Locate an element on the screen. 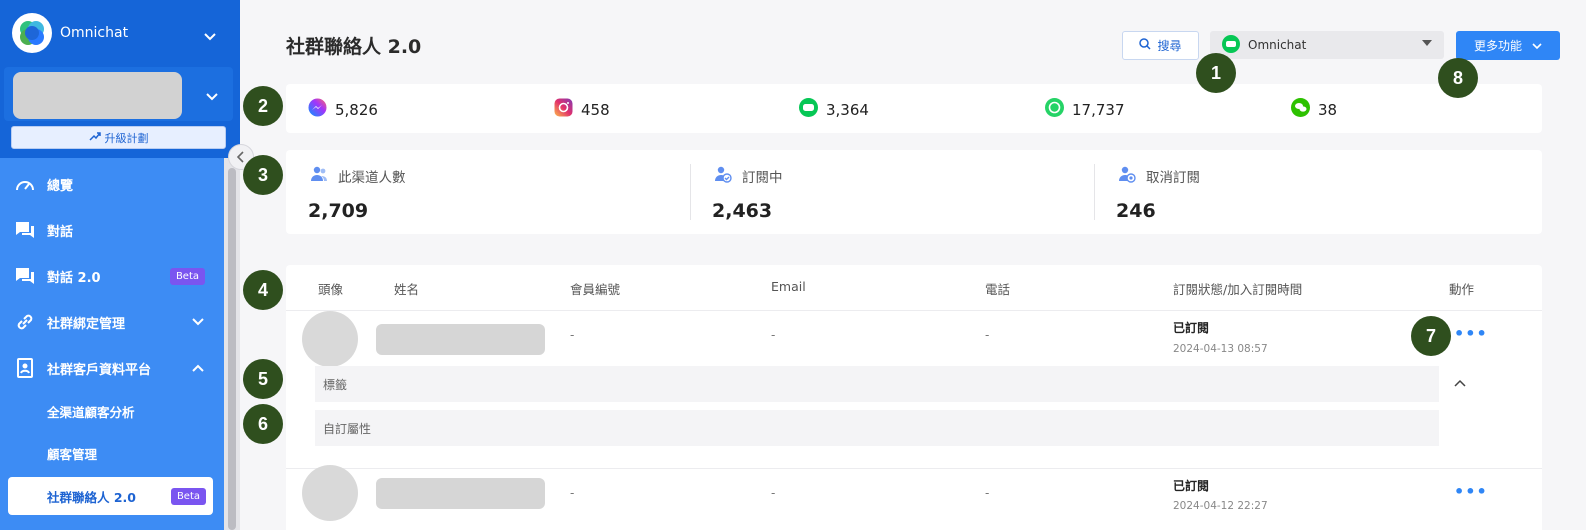 This screenshot has width=1586, height=530. user-check-icon is located at coordinates (723, 176).